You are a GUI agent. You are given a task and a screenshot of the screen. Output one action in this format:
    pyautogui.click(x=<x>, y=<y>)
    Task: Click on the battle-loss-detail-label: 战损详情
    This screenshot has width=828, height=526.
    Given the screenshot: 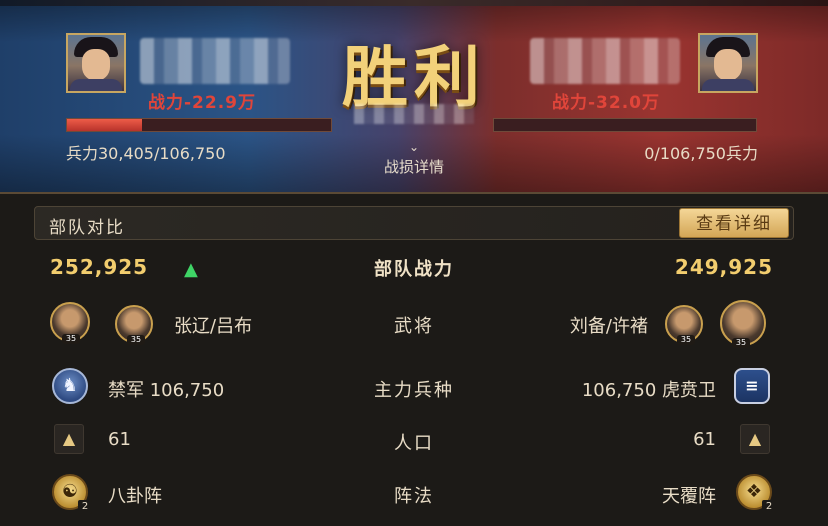 What is the action you would take?
    pyautogui.click(x=413, y=167)
    